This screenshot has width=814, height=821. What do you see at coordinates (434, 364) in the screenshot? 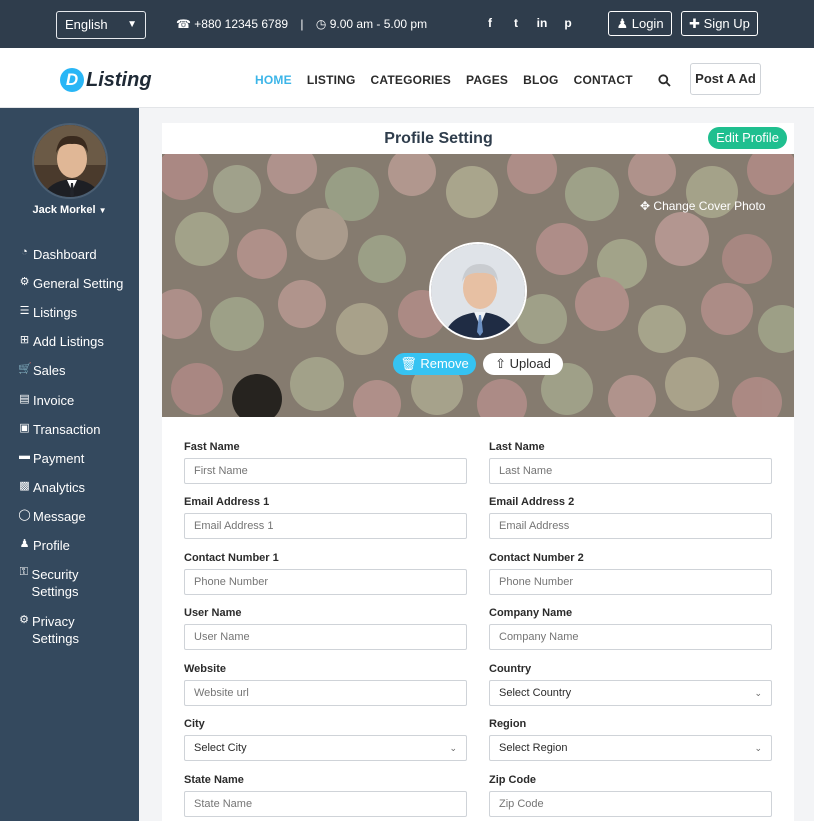
I see `remove-photo-button: 🗑 Remove` at bounding box center [434, 364].